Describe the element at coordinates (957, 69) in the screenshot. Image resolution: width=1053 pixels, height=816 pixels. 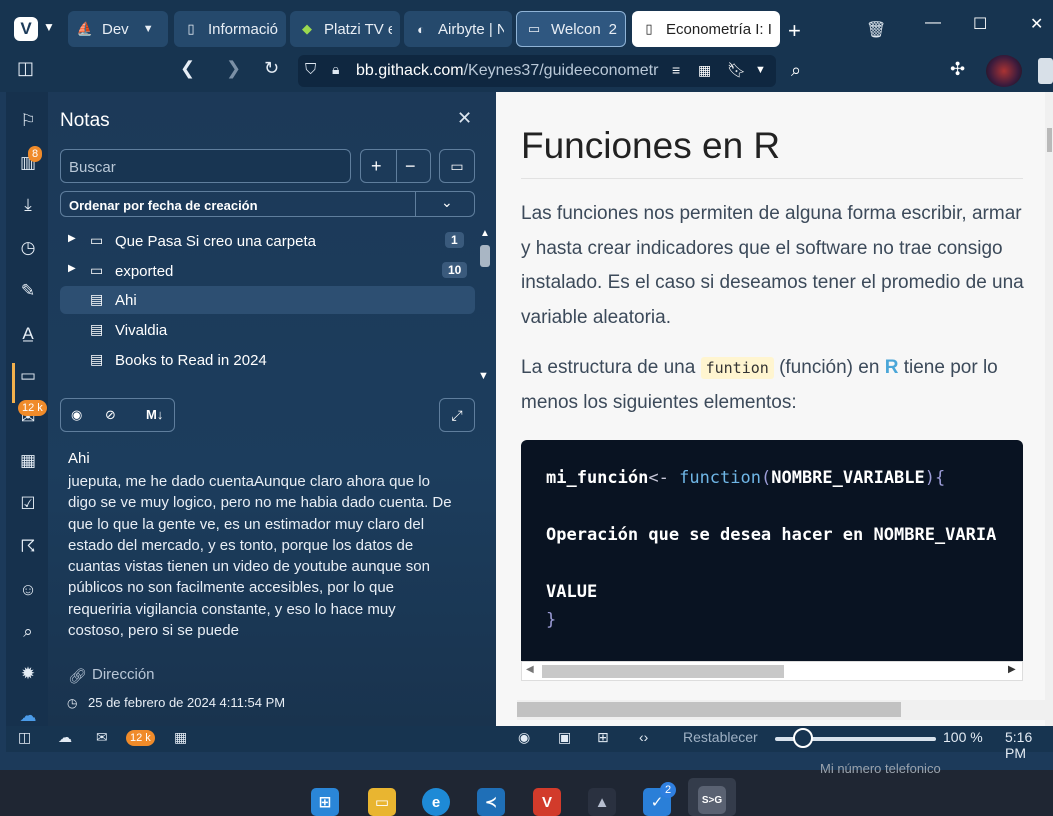
I see `extensions-icon: ✣` at that location.